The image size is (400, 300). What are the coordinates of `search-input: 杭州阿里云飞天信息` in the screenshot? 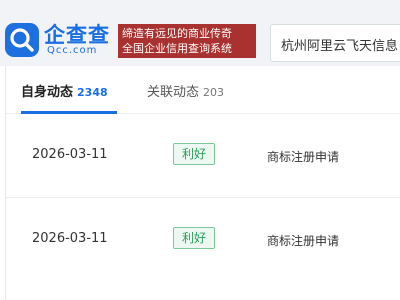 It's located at (335, 43).